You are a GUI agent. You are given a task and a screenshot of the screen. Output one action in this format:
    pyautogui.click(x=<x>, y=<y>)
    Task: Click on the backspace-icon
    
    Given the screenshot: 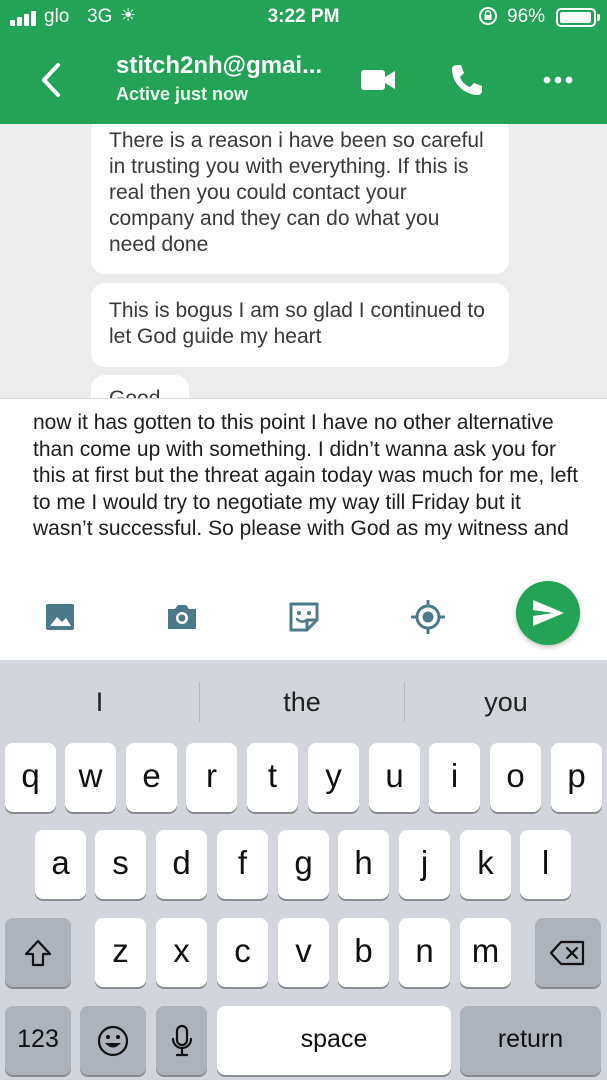 What is the action you would take?
    pyautogui.click(x=567, y=952)
    